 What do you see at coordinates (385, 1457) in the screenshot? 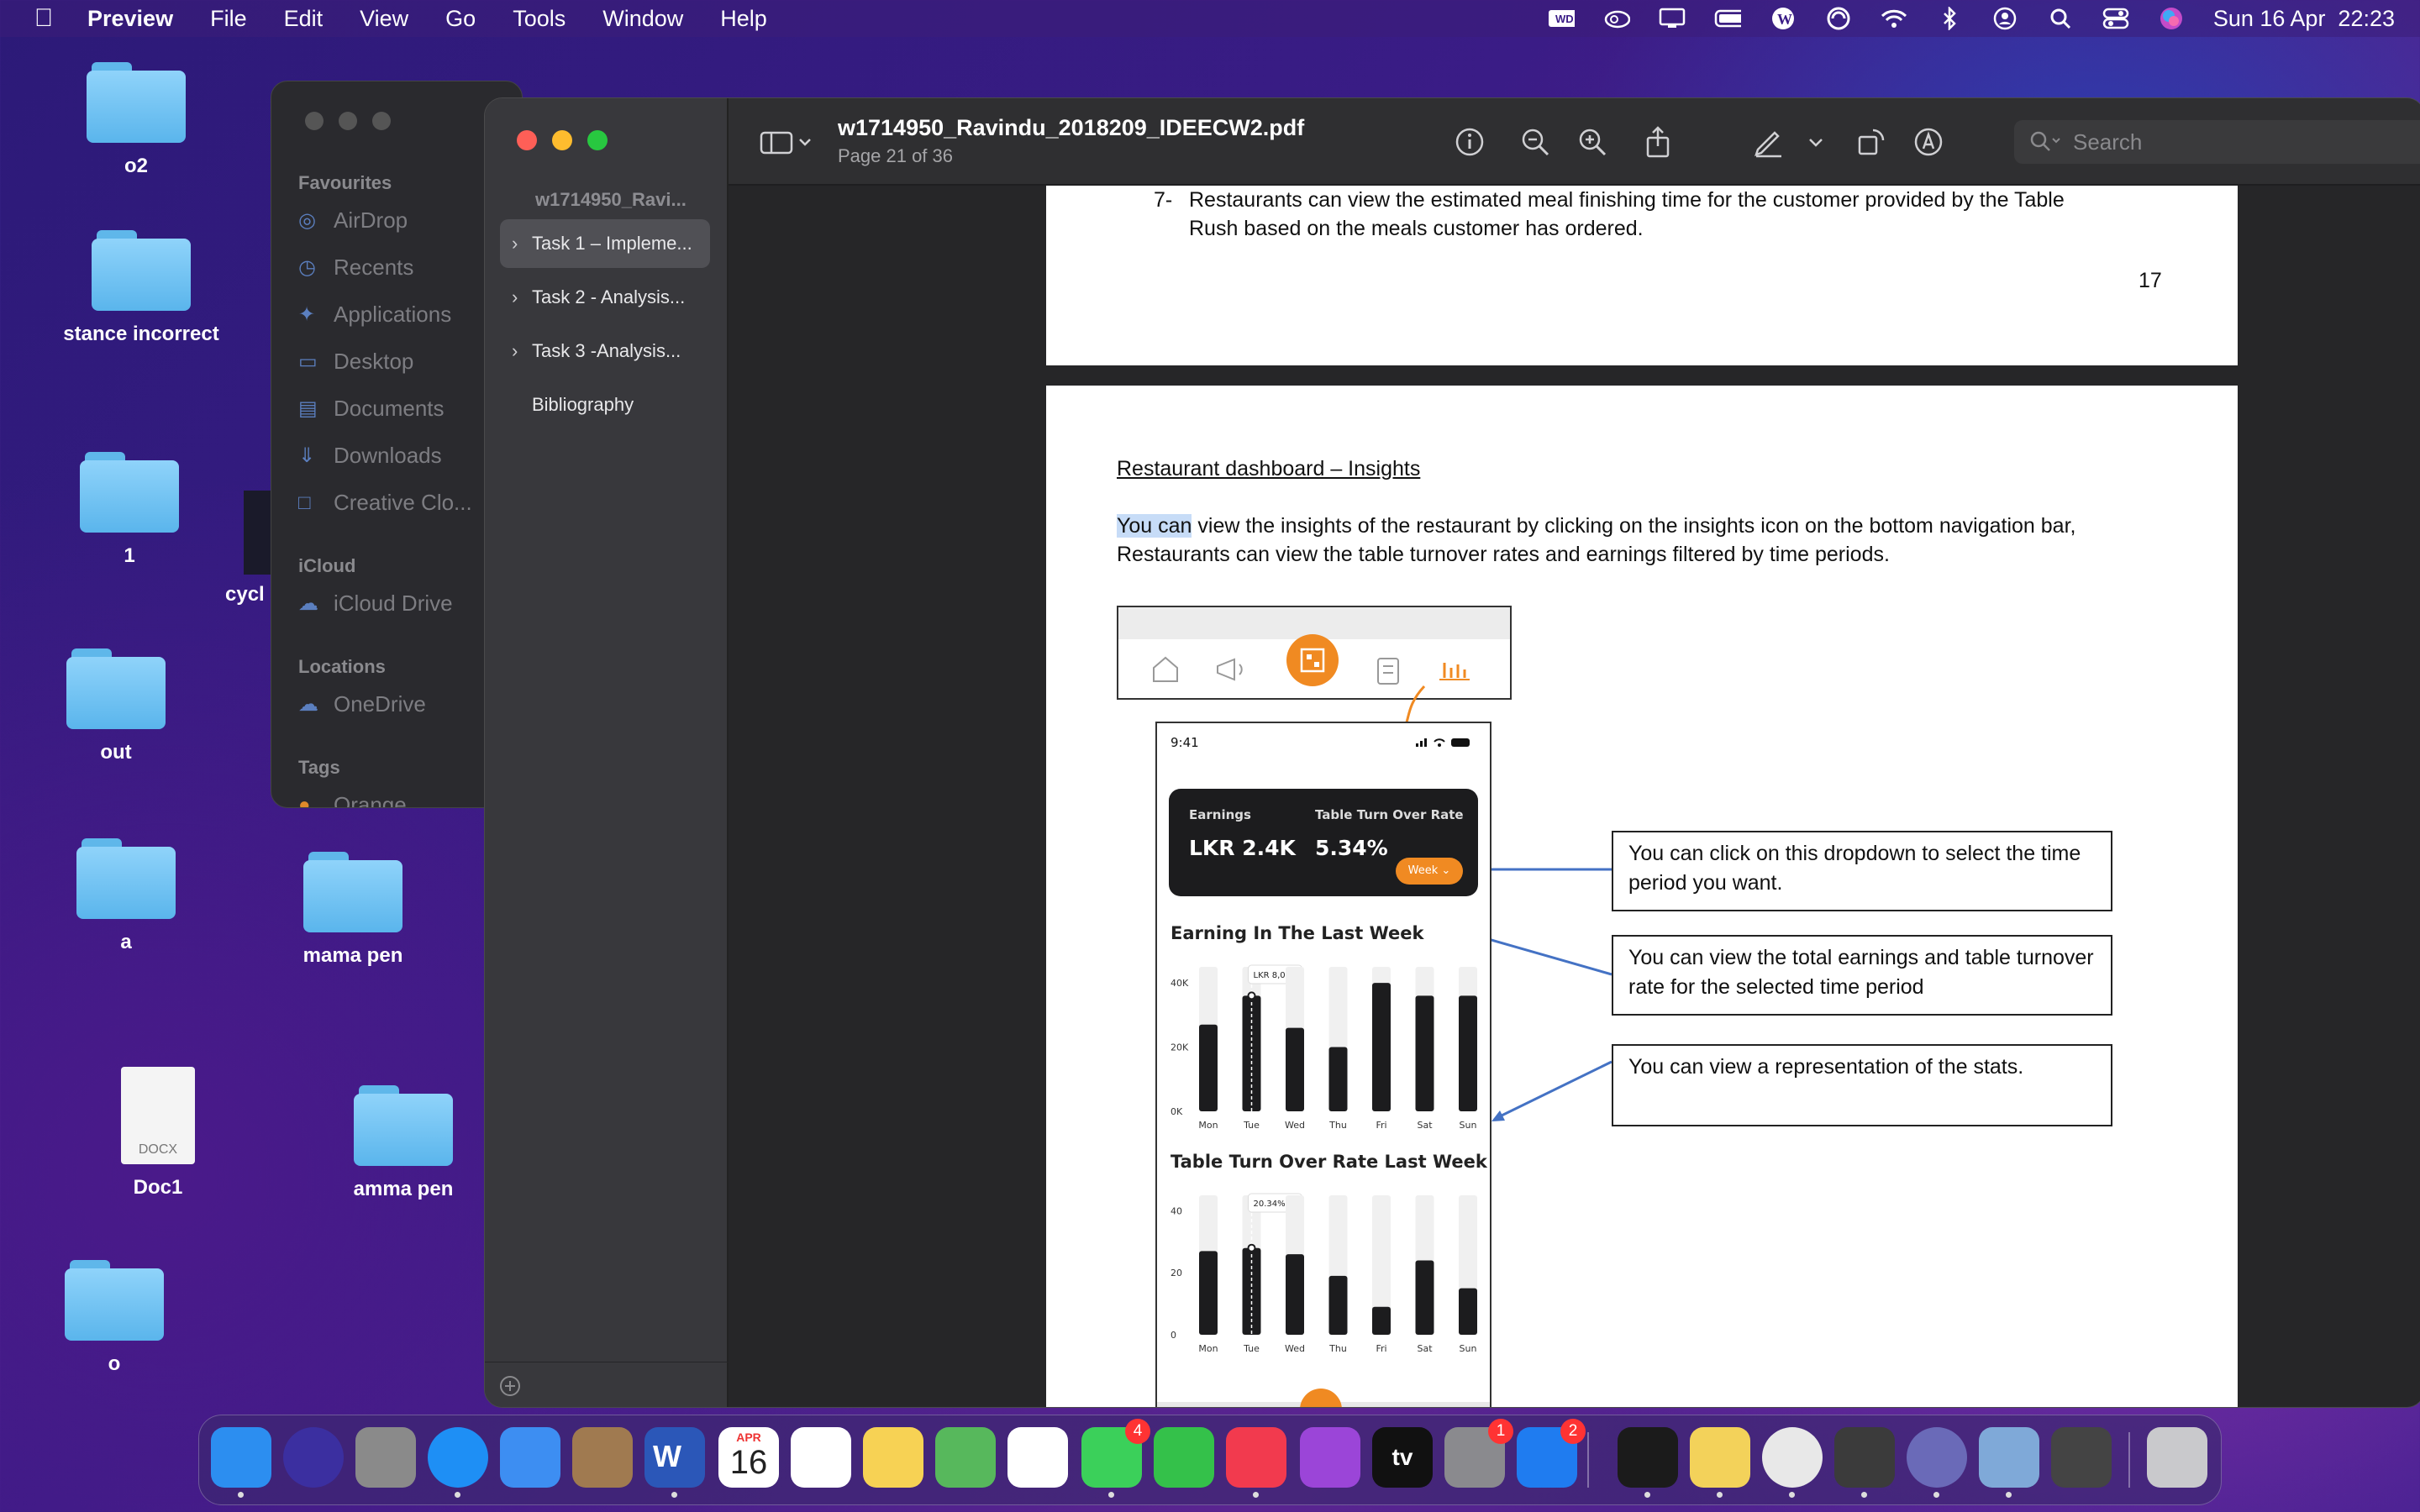
I see `dock-launchpad-icon` at bounding box center [385, 1457].